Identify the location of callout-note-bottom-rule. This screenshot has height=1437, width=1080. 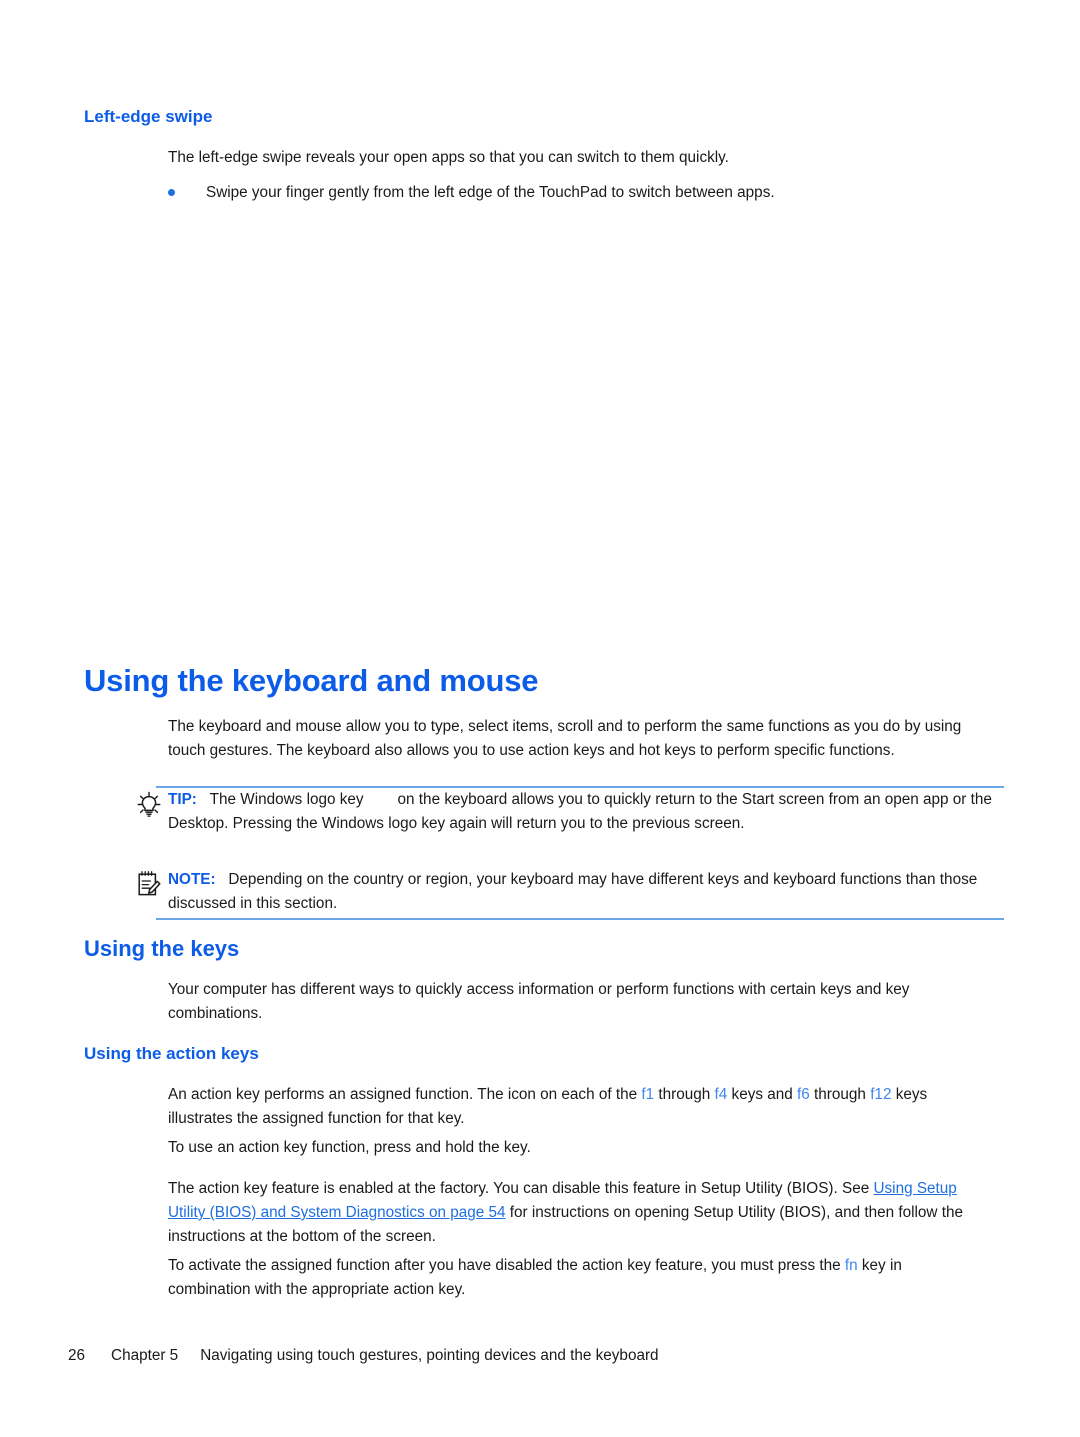
(580, 919).